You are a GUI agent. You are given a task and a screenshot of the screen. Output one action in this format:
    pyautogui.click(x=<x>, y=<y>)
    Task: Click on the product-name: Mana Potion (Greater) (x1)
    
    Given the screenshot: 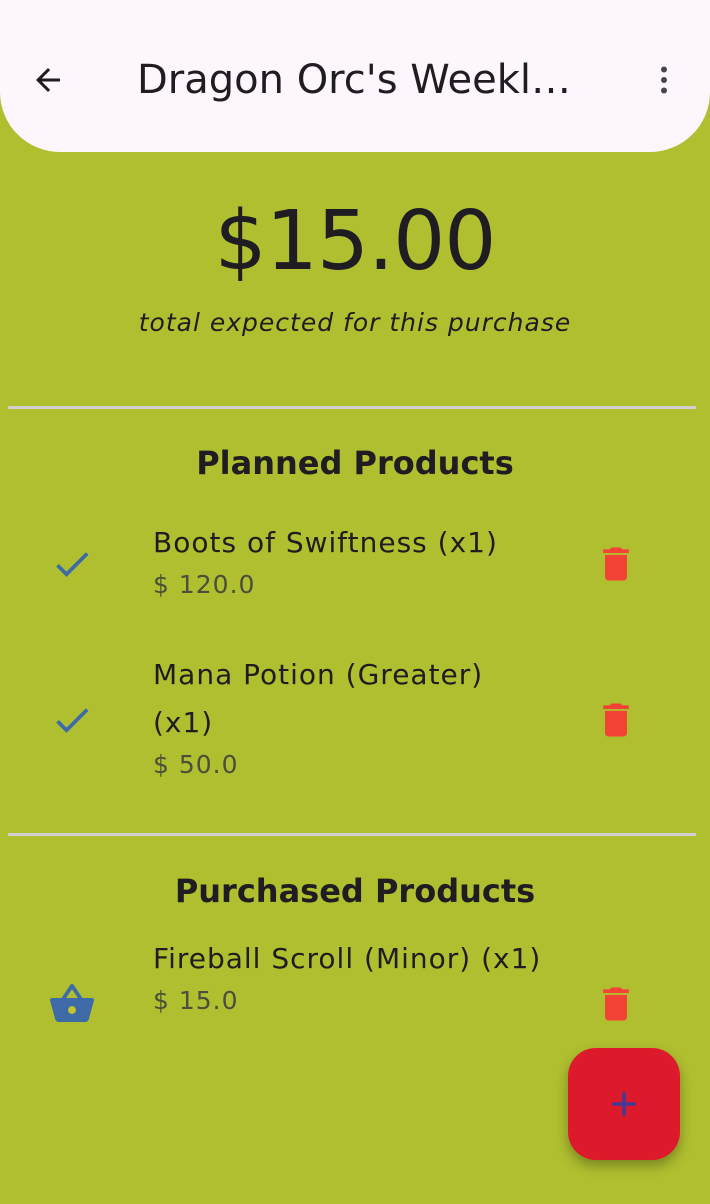 What is the action you would take?
    pyautogui.click(x=318, y=698)
    